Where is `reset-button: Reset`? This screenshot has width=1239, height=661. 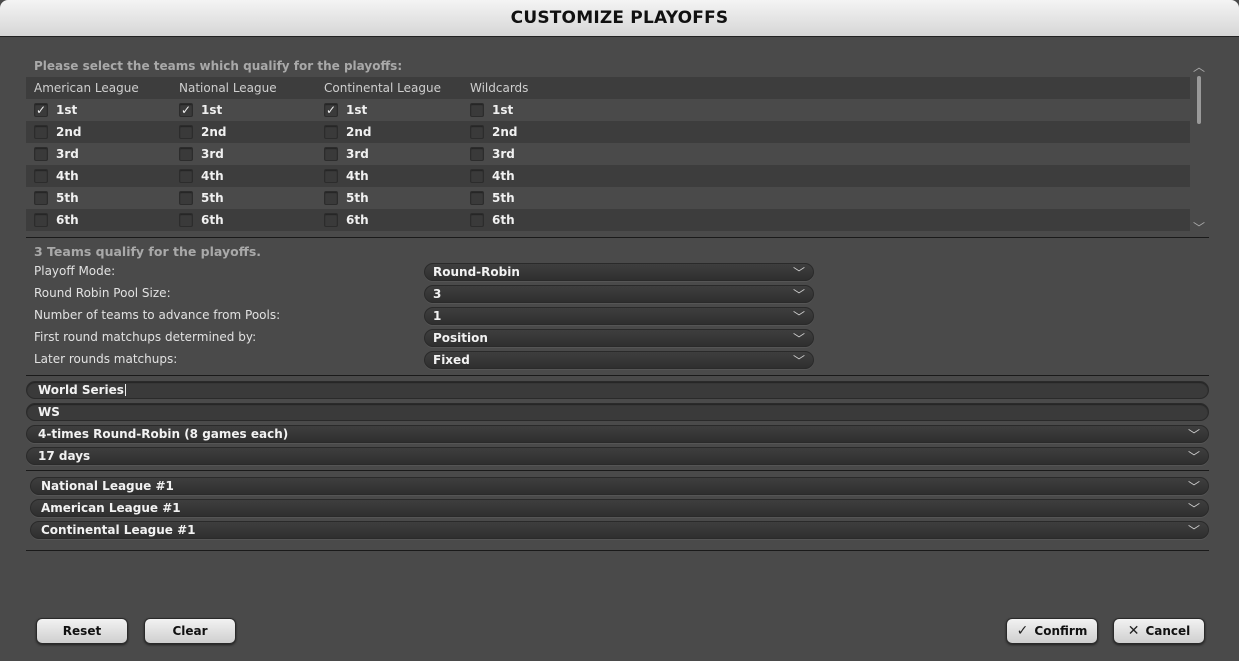
reset-button: Reset is located at coordinates (82, 631).